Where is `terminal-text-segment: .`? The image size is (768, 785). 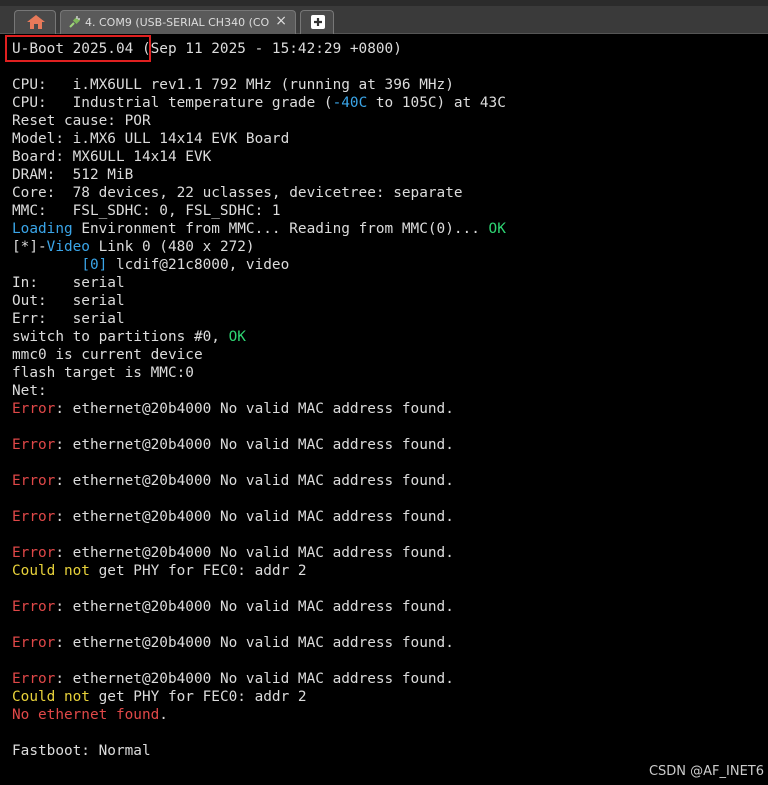
terminal-text-segment: . is located at coordinates (163, 715).